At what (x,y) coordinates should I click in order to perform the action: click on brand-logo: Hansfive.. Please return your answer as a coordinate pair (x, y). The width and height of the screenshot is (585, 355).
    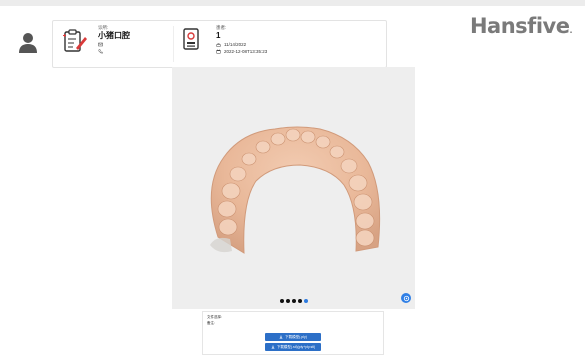
    Looking at the image, I should click on (521, 26).